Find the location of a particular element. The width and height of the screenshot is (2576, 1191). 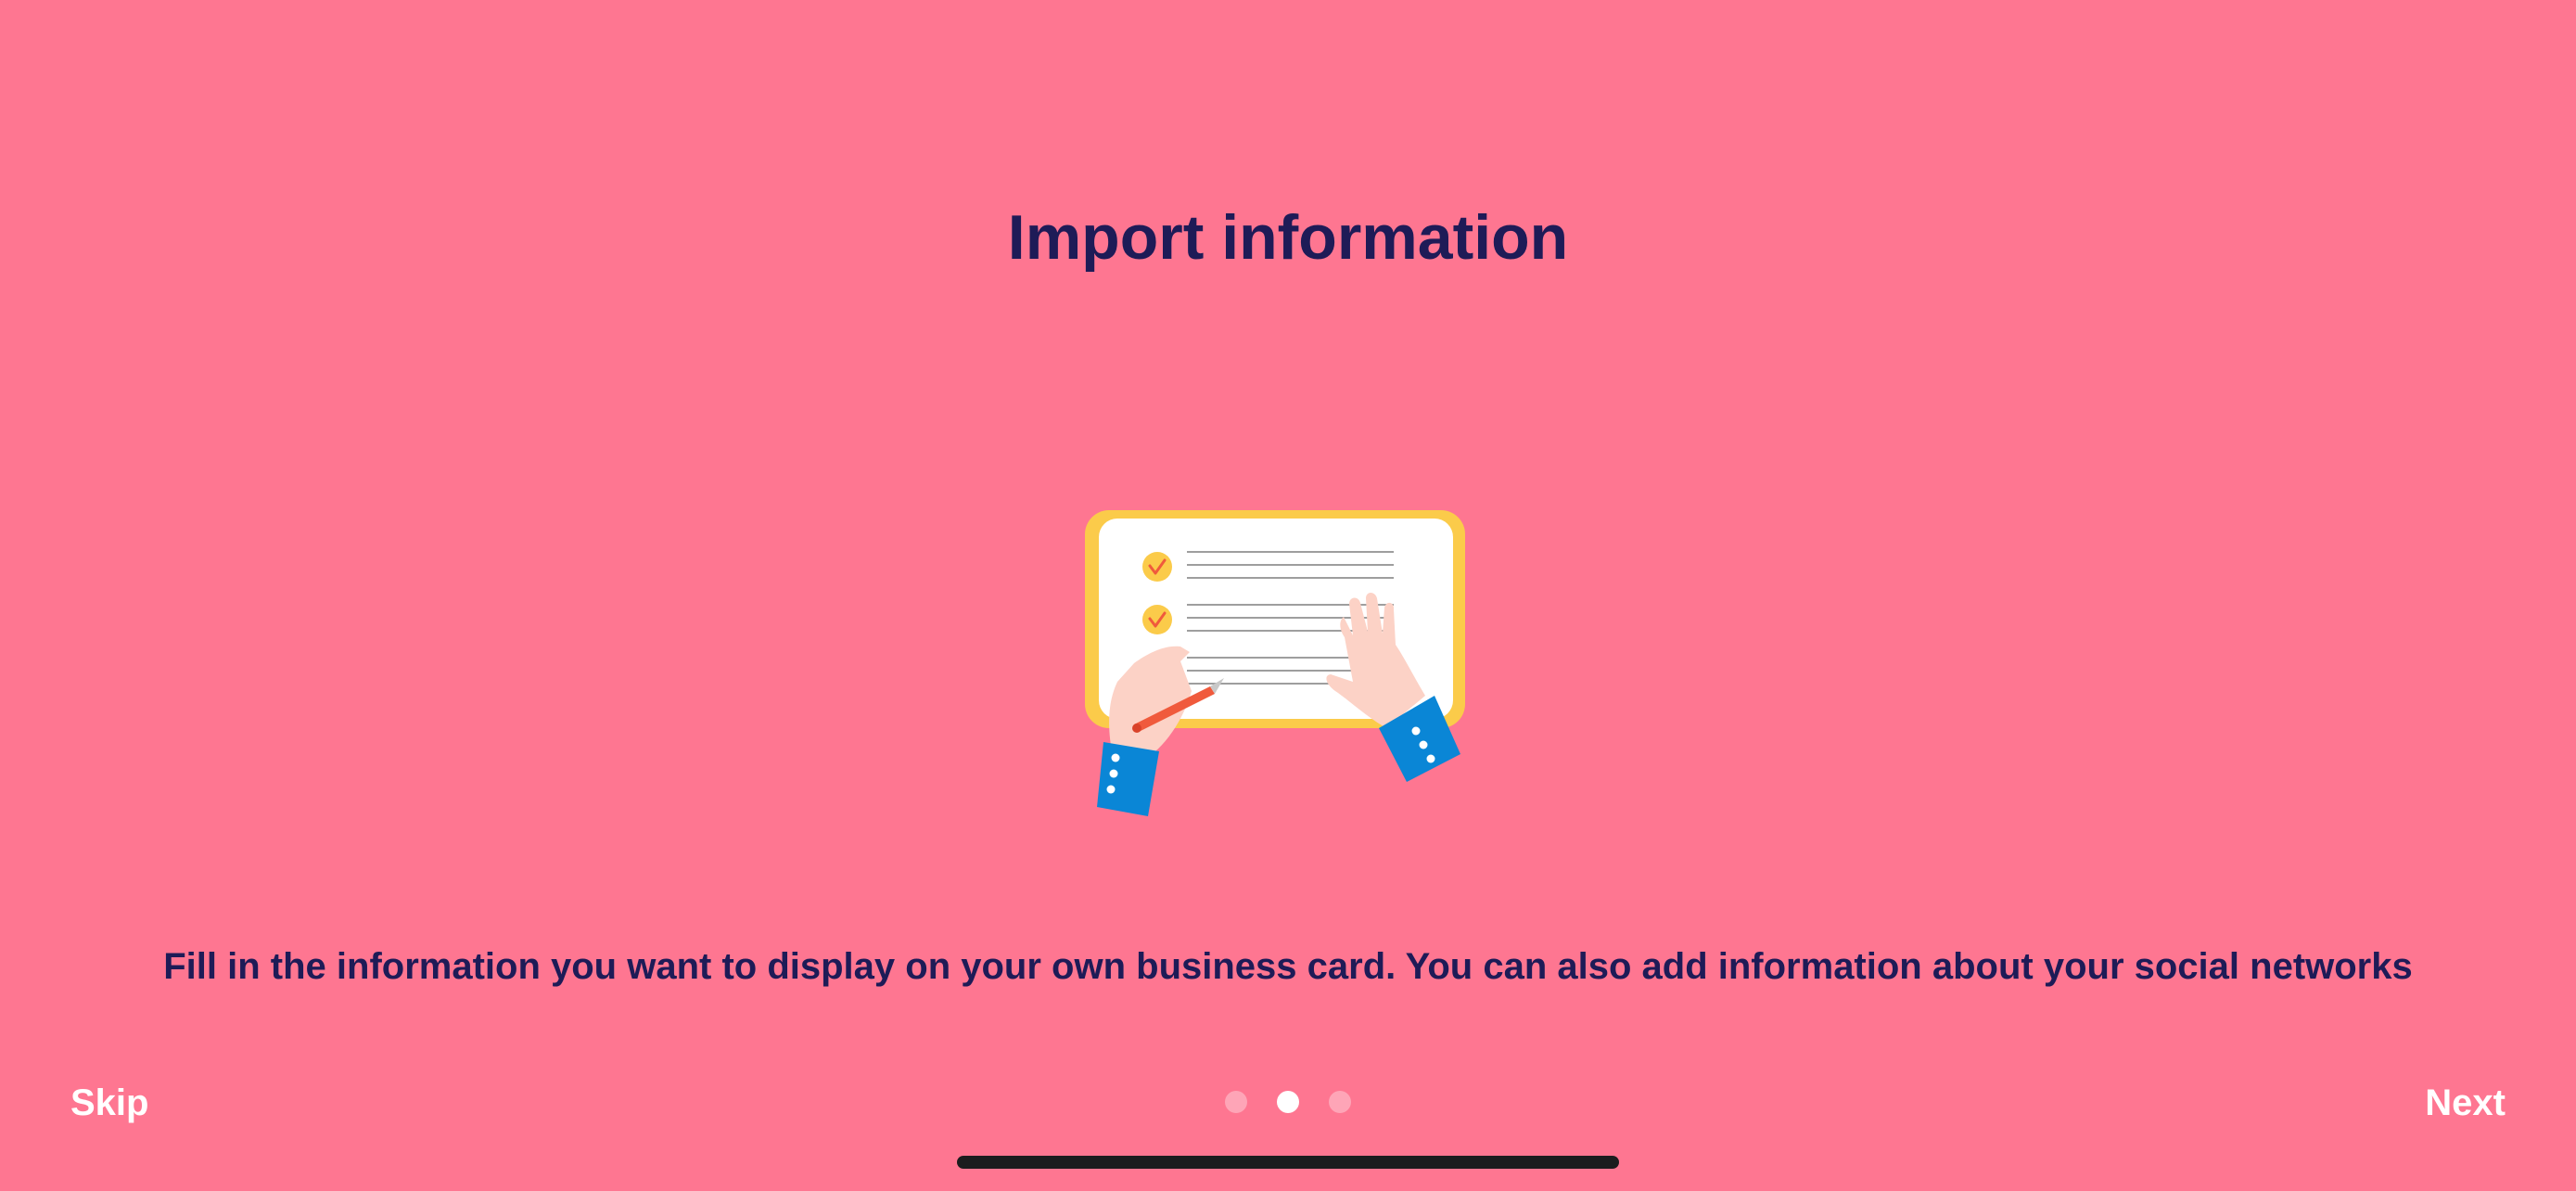

next-button: Next is located at coordinates (2465, 1103).